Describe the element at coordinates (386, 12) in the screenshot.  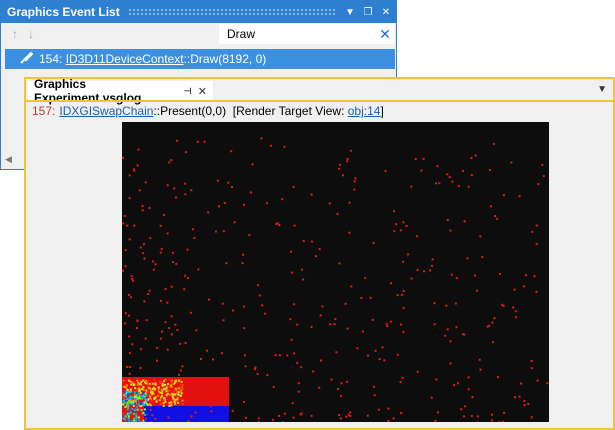
I see `close-icon: ✕` at that location.